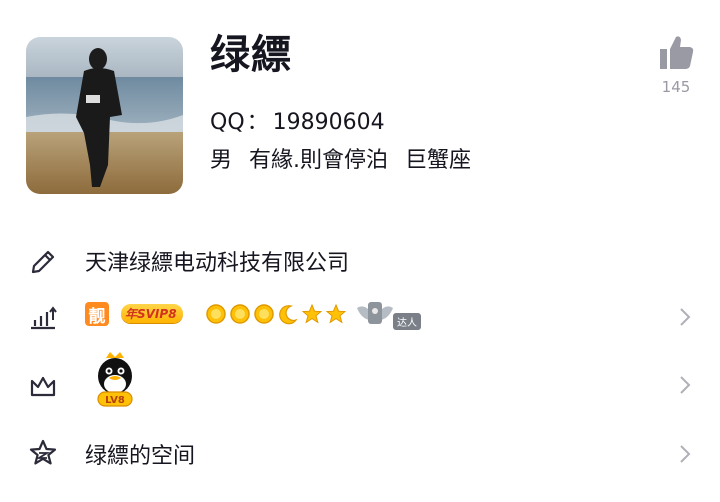  What do you see at coordinates (43, 386) in the screenshot?
I see `crown-icon` at bounding box center [43, 386].